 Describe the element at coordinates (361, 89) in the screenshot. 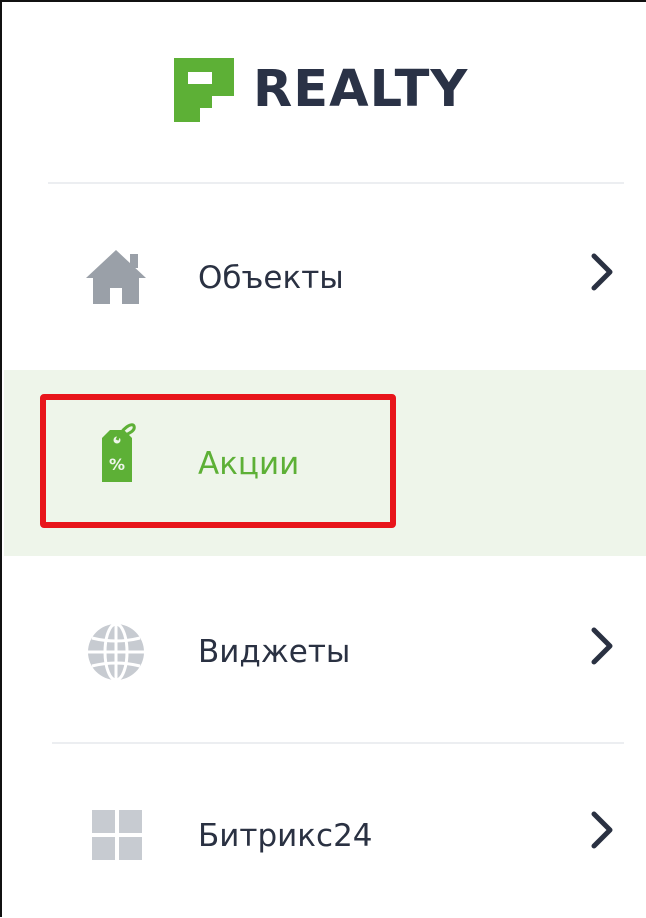

I see `brand-name: REALTY` at that location.